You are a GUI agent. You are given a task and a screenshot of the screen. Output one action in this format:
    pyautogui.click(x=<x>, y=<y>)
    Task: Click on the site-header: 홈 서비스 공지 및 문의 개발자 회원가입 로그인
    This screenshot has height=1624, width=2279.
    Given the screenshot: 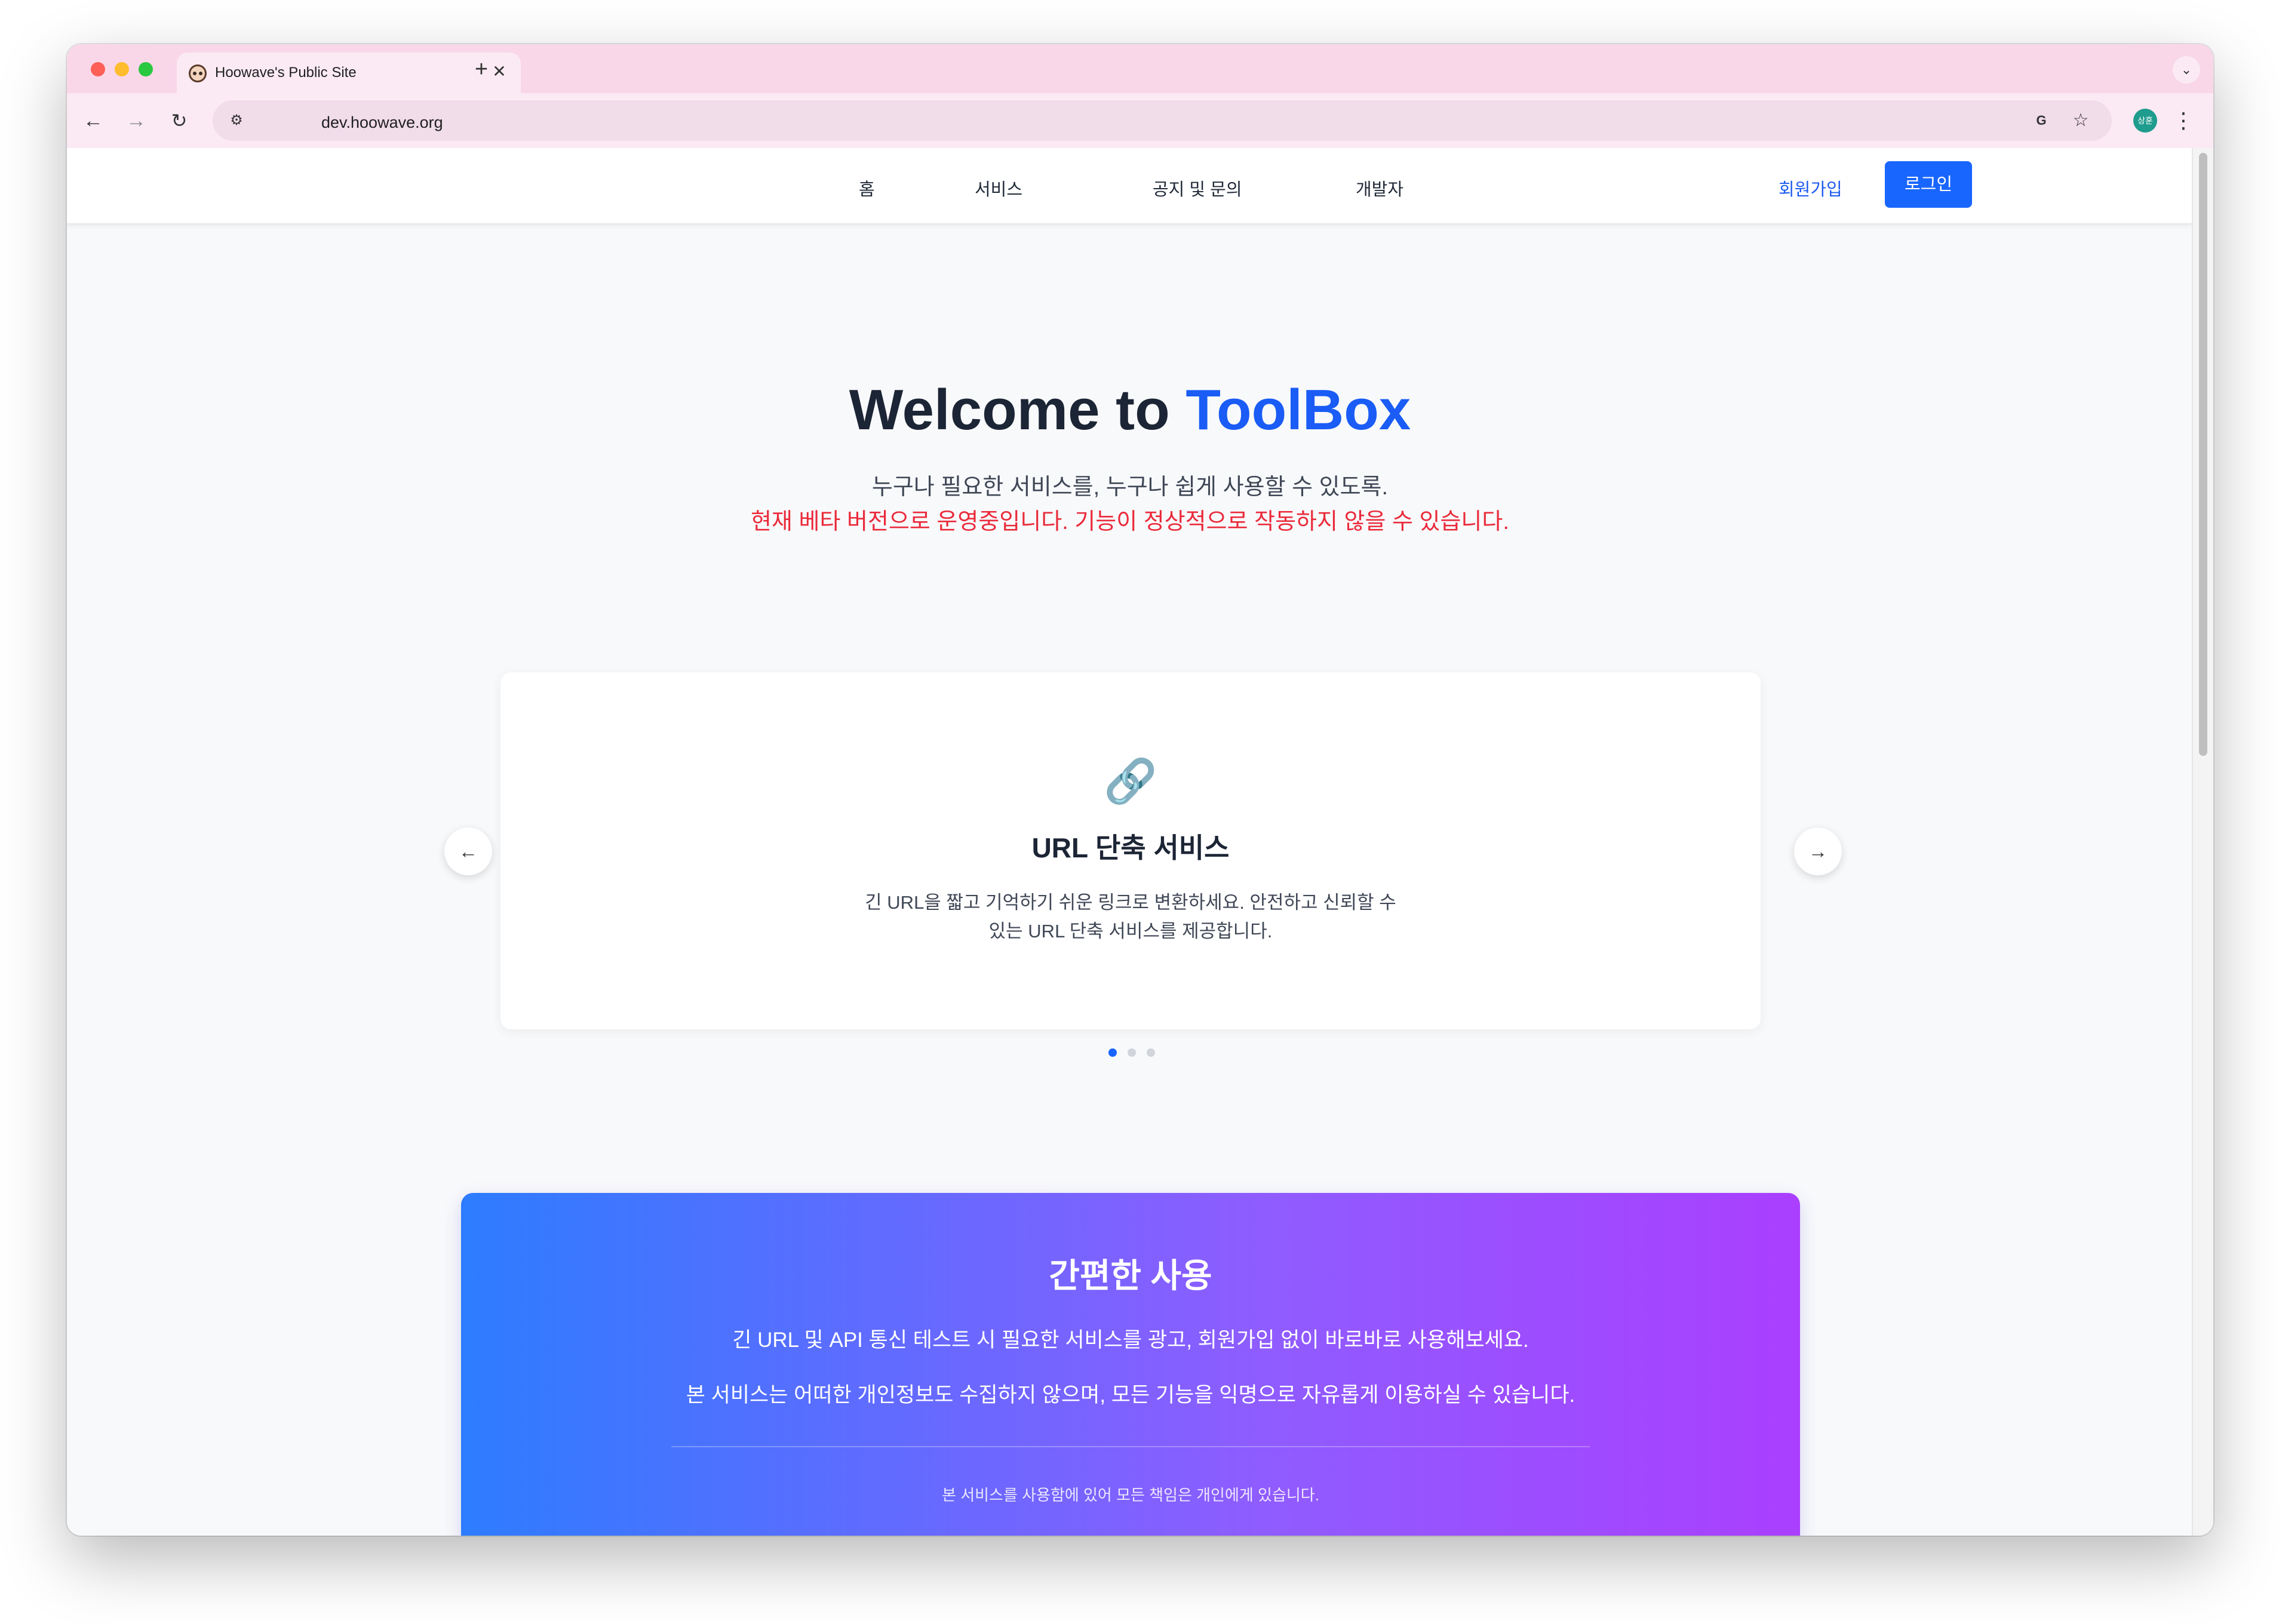 What is the action you would take?
    pyautogui.click(x=1130, y=186)
    